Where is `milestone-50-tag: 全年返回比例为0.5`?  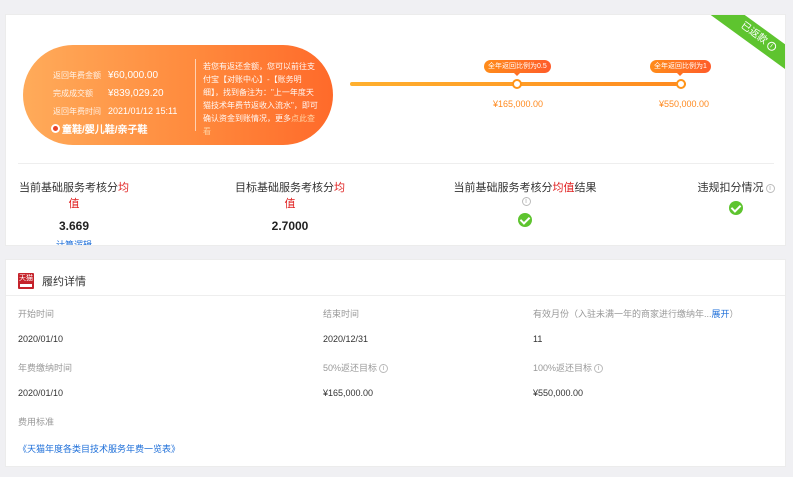
milestone-50-tag: 全年返回比例为0.5 is located at coordinates (517, 68).